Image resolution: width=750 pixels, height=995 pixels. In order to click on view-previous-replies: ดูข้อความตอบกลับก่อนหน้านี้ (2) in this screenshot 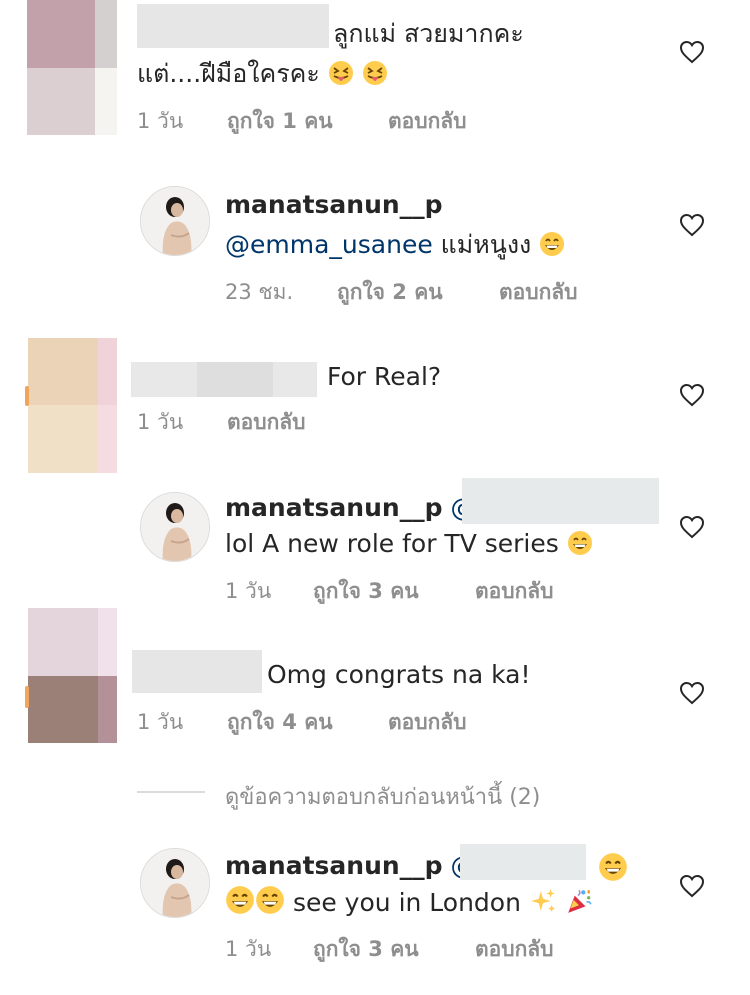, I will do `click(375, 793)`.